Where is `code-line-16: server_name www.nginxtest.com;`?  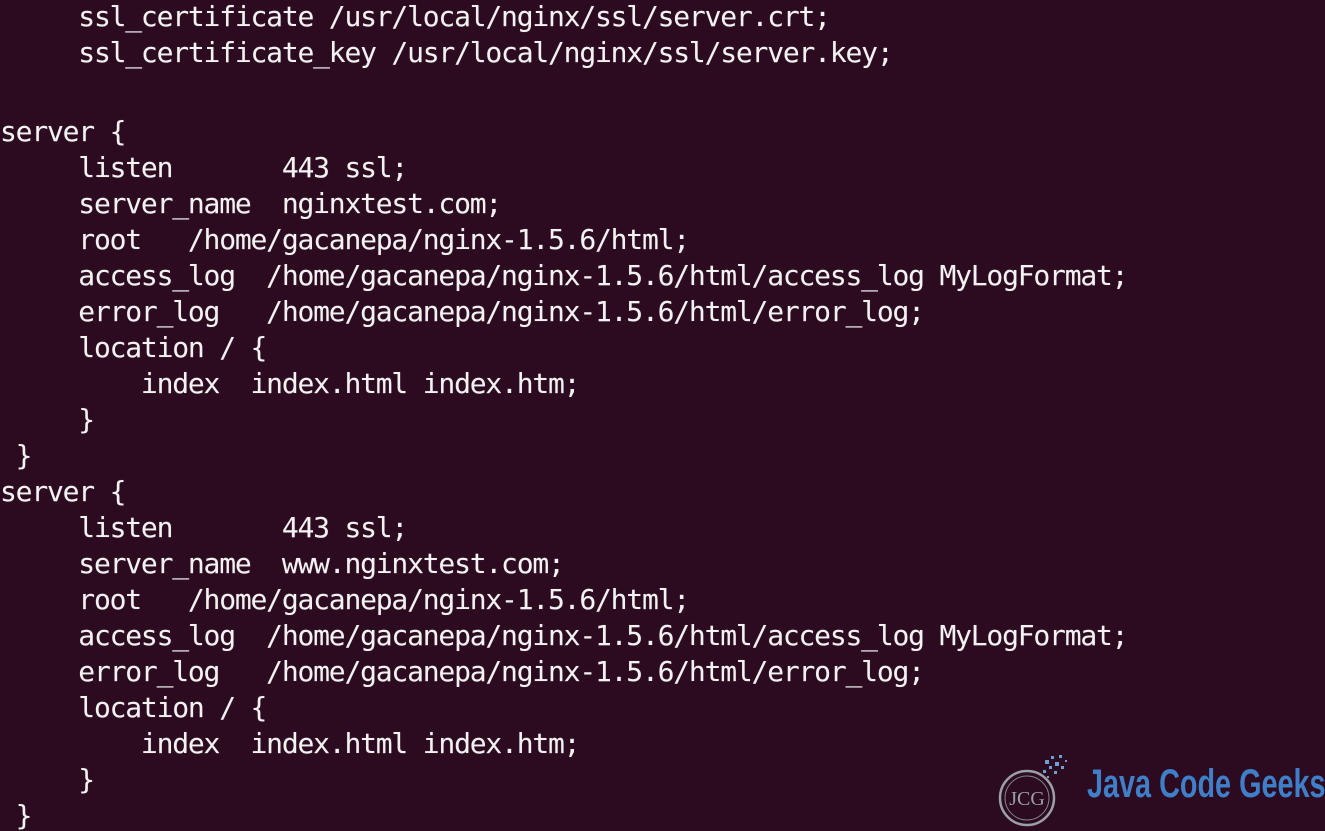 code-line-16: server_name www.nginxtest.com; is located at coordinates (282, 563).